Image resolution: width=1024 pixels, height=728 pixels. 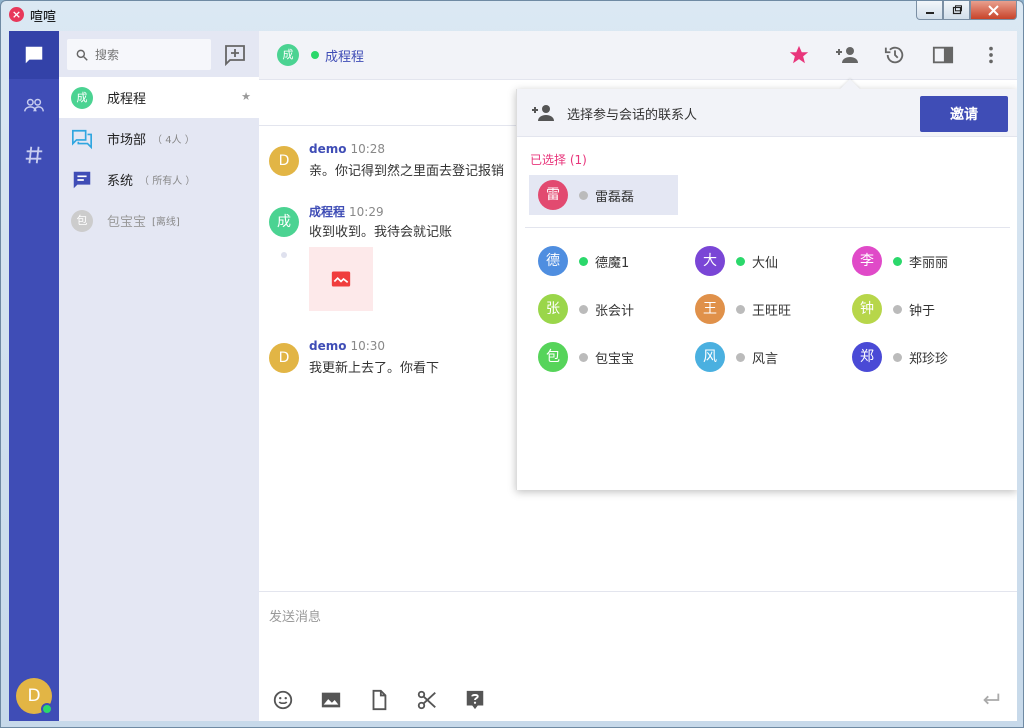 I want to click on close-icon, so click(x=993, y=10).